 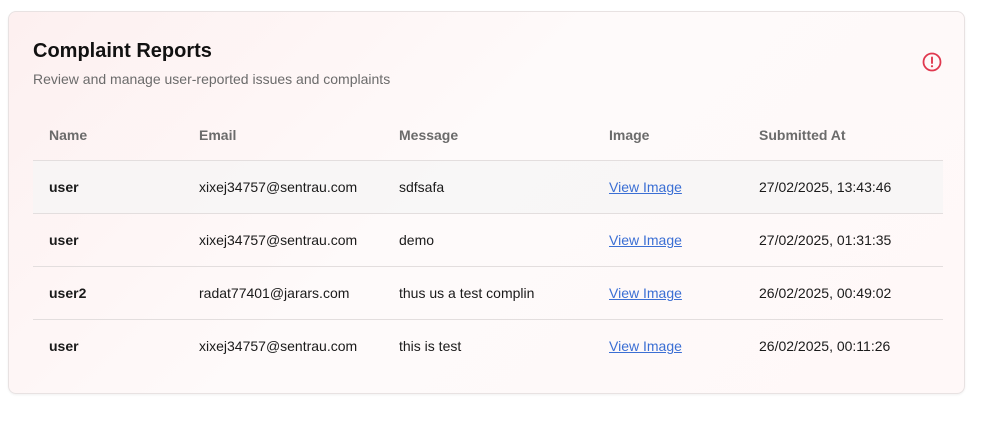 I want to click on column-header-email: Email, so click(x=283, y=135).